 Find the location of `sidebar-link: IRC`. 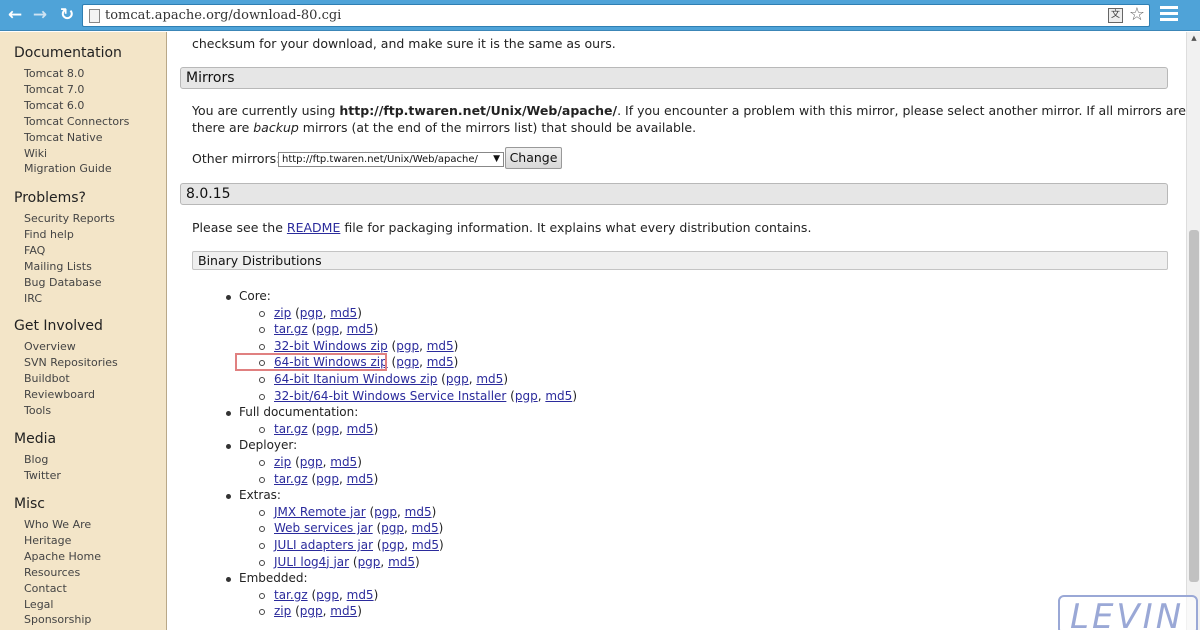

sidebar-link: IRC is located at coordinates (33, 298).